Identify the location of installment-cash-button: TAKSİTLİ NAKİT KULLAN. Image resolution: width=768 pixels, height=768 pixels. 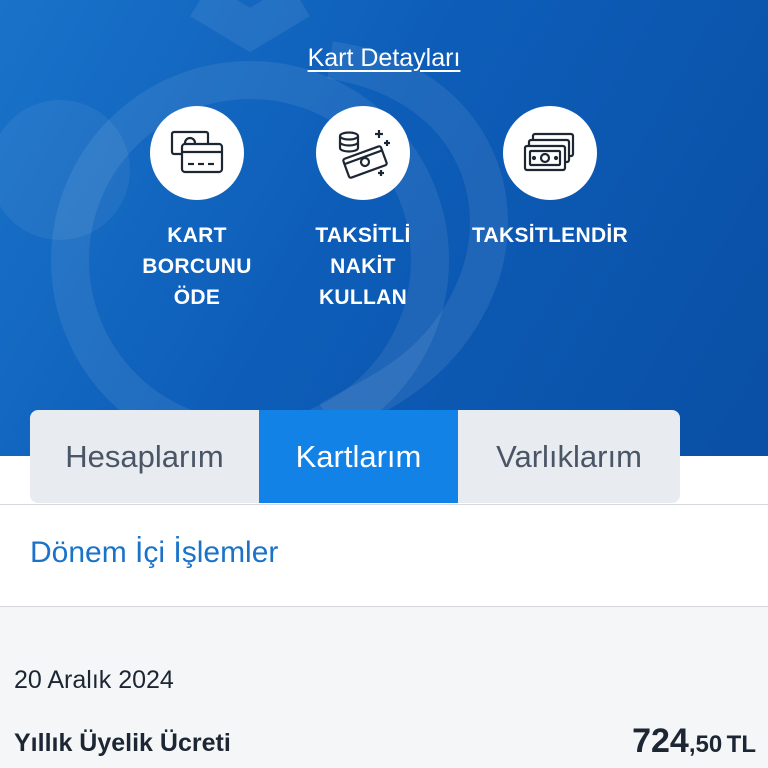
(363, 209).